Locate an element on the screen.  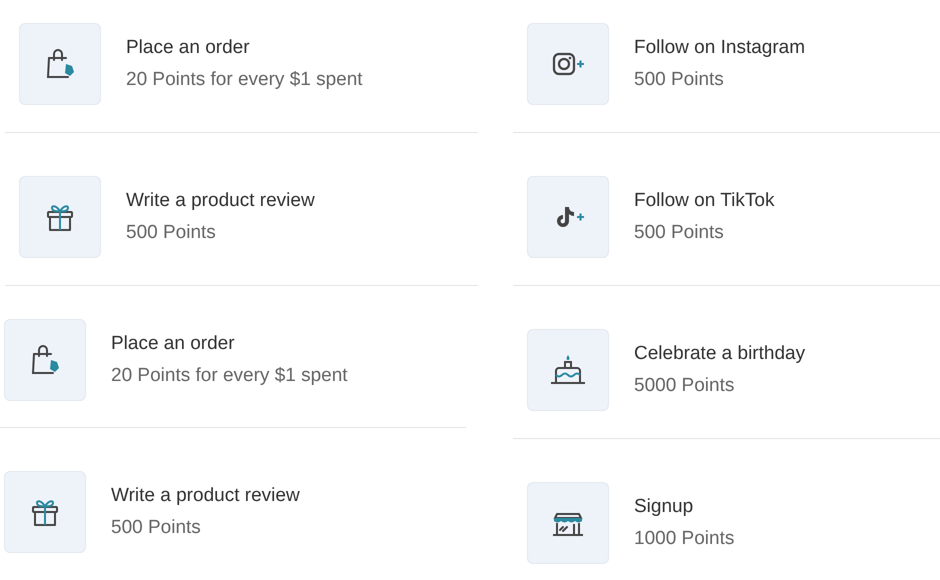
reward-points: 5000 Points is located at coordinates (684, 386).